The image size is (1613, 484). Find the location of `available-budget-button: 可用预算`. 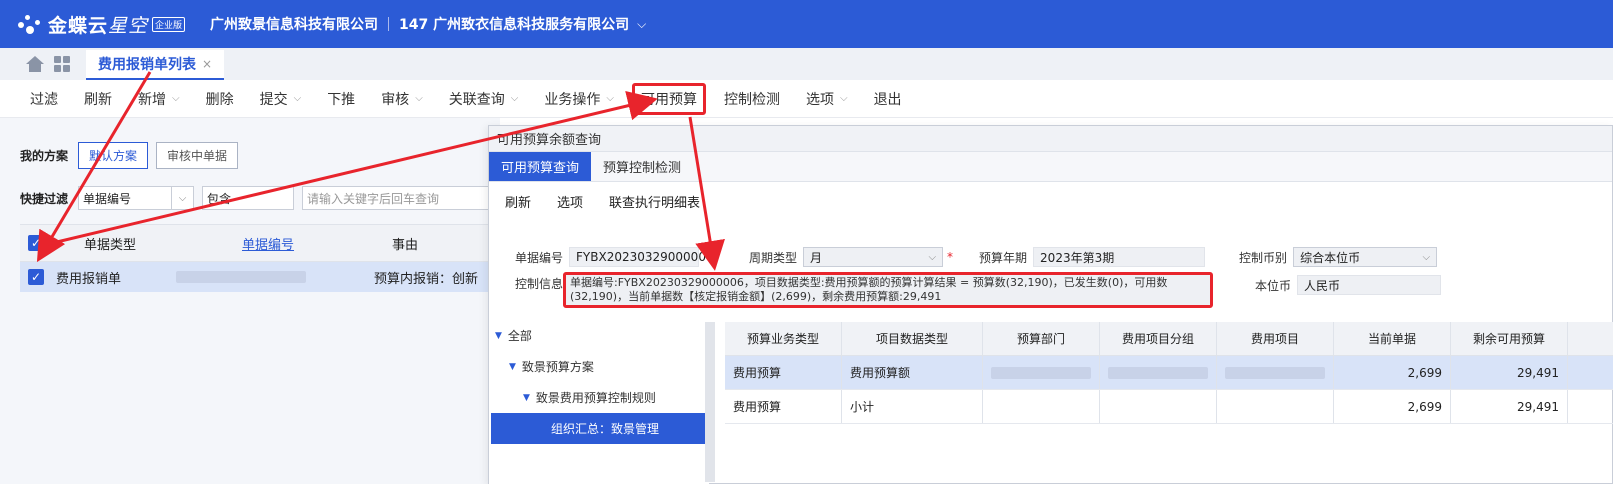

available-budget-button: 可用预算 is located at coordinates (668, 98).